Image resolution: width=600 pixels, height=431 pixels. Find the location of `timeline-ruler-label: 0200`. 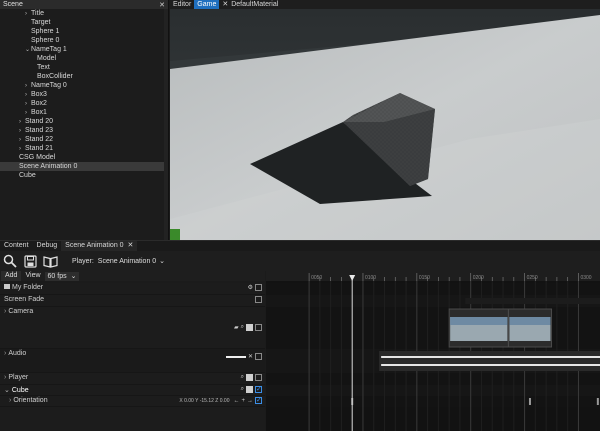

timeline-ruler-label: 0200 is located at coordinates (478, 278).